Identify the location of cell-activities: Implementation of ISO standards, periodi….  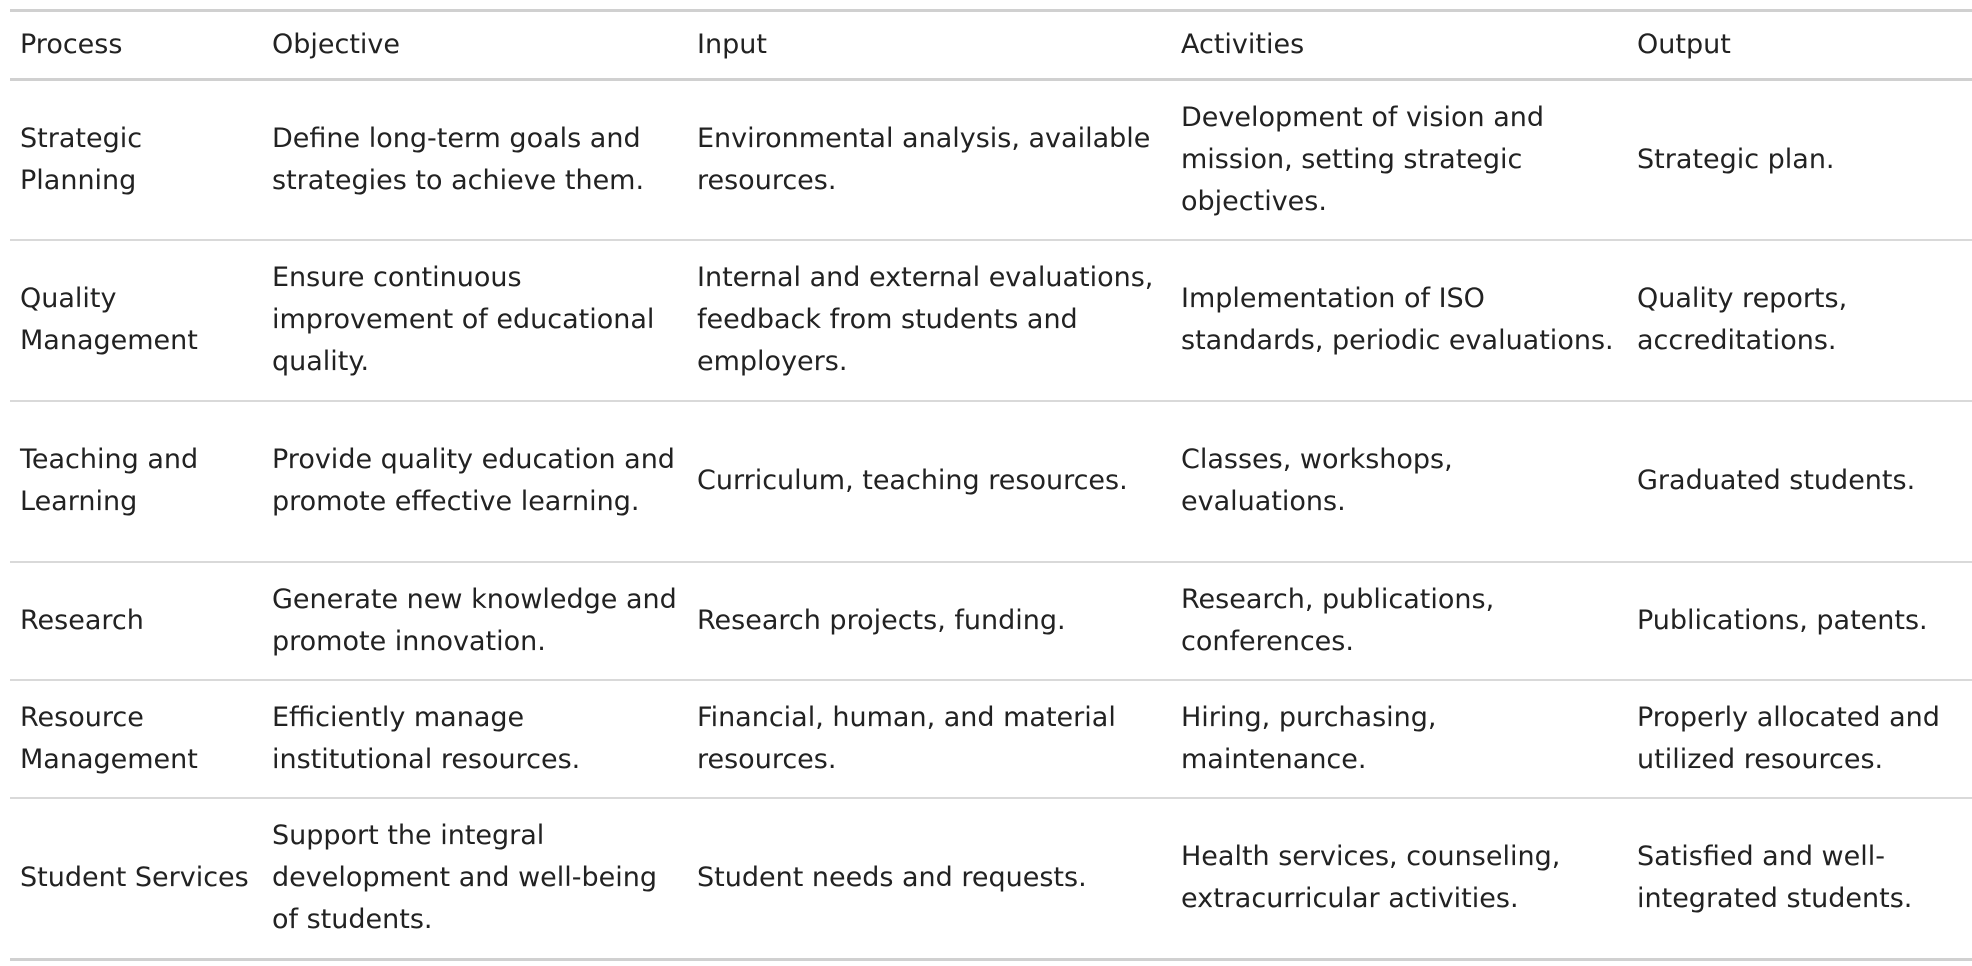
(1397, 319).